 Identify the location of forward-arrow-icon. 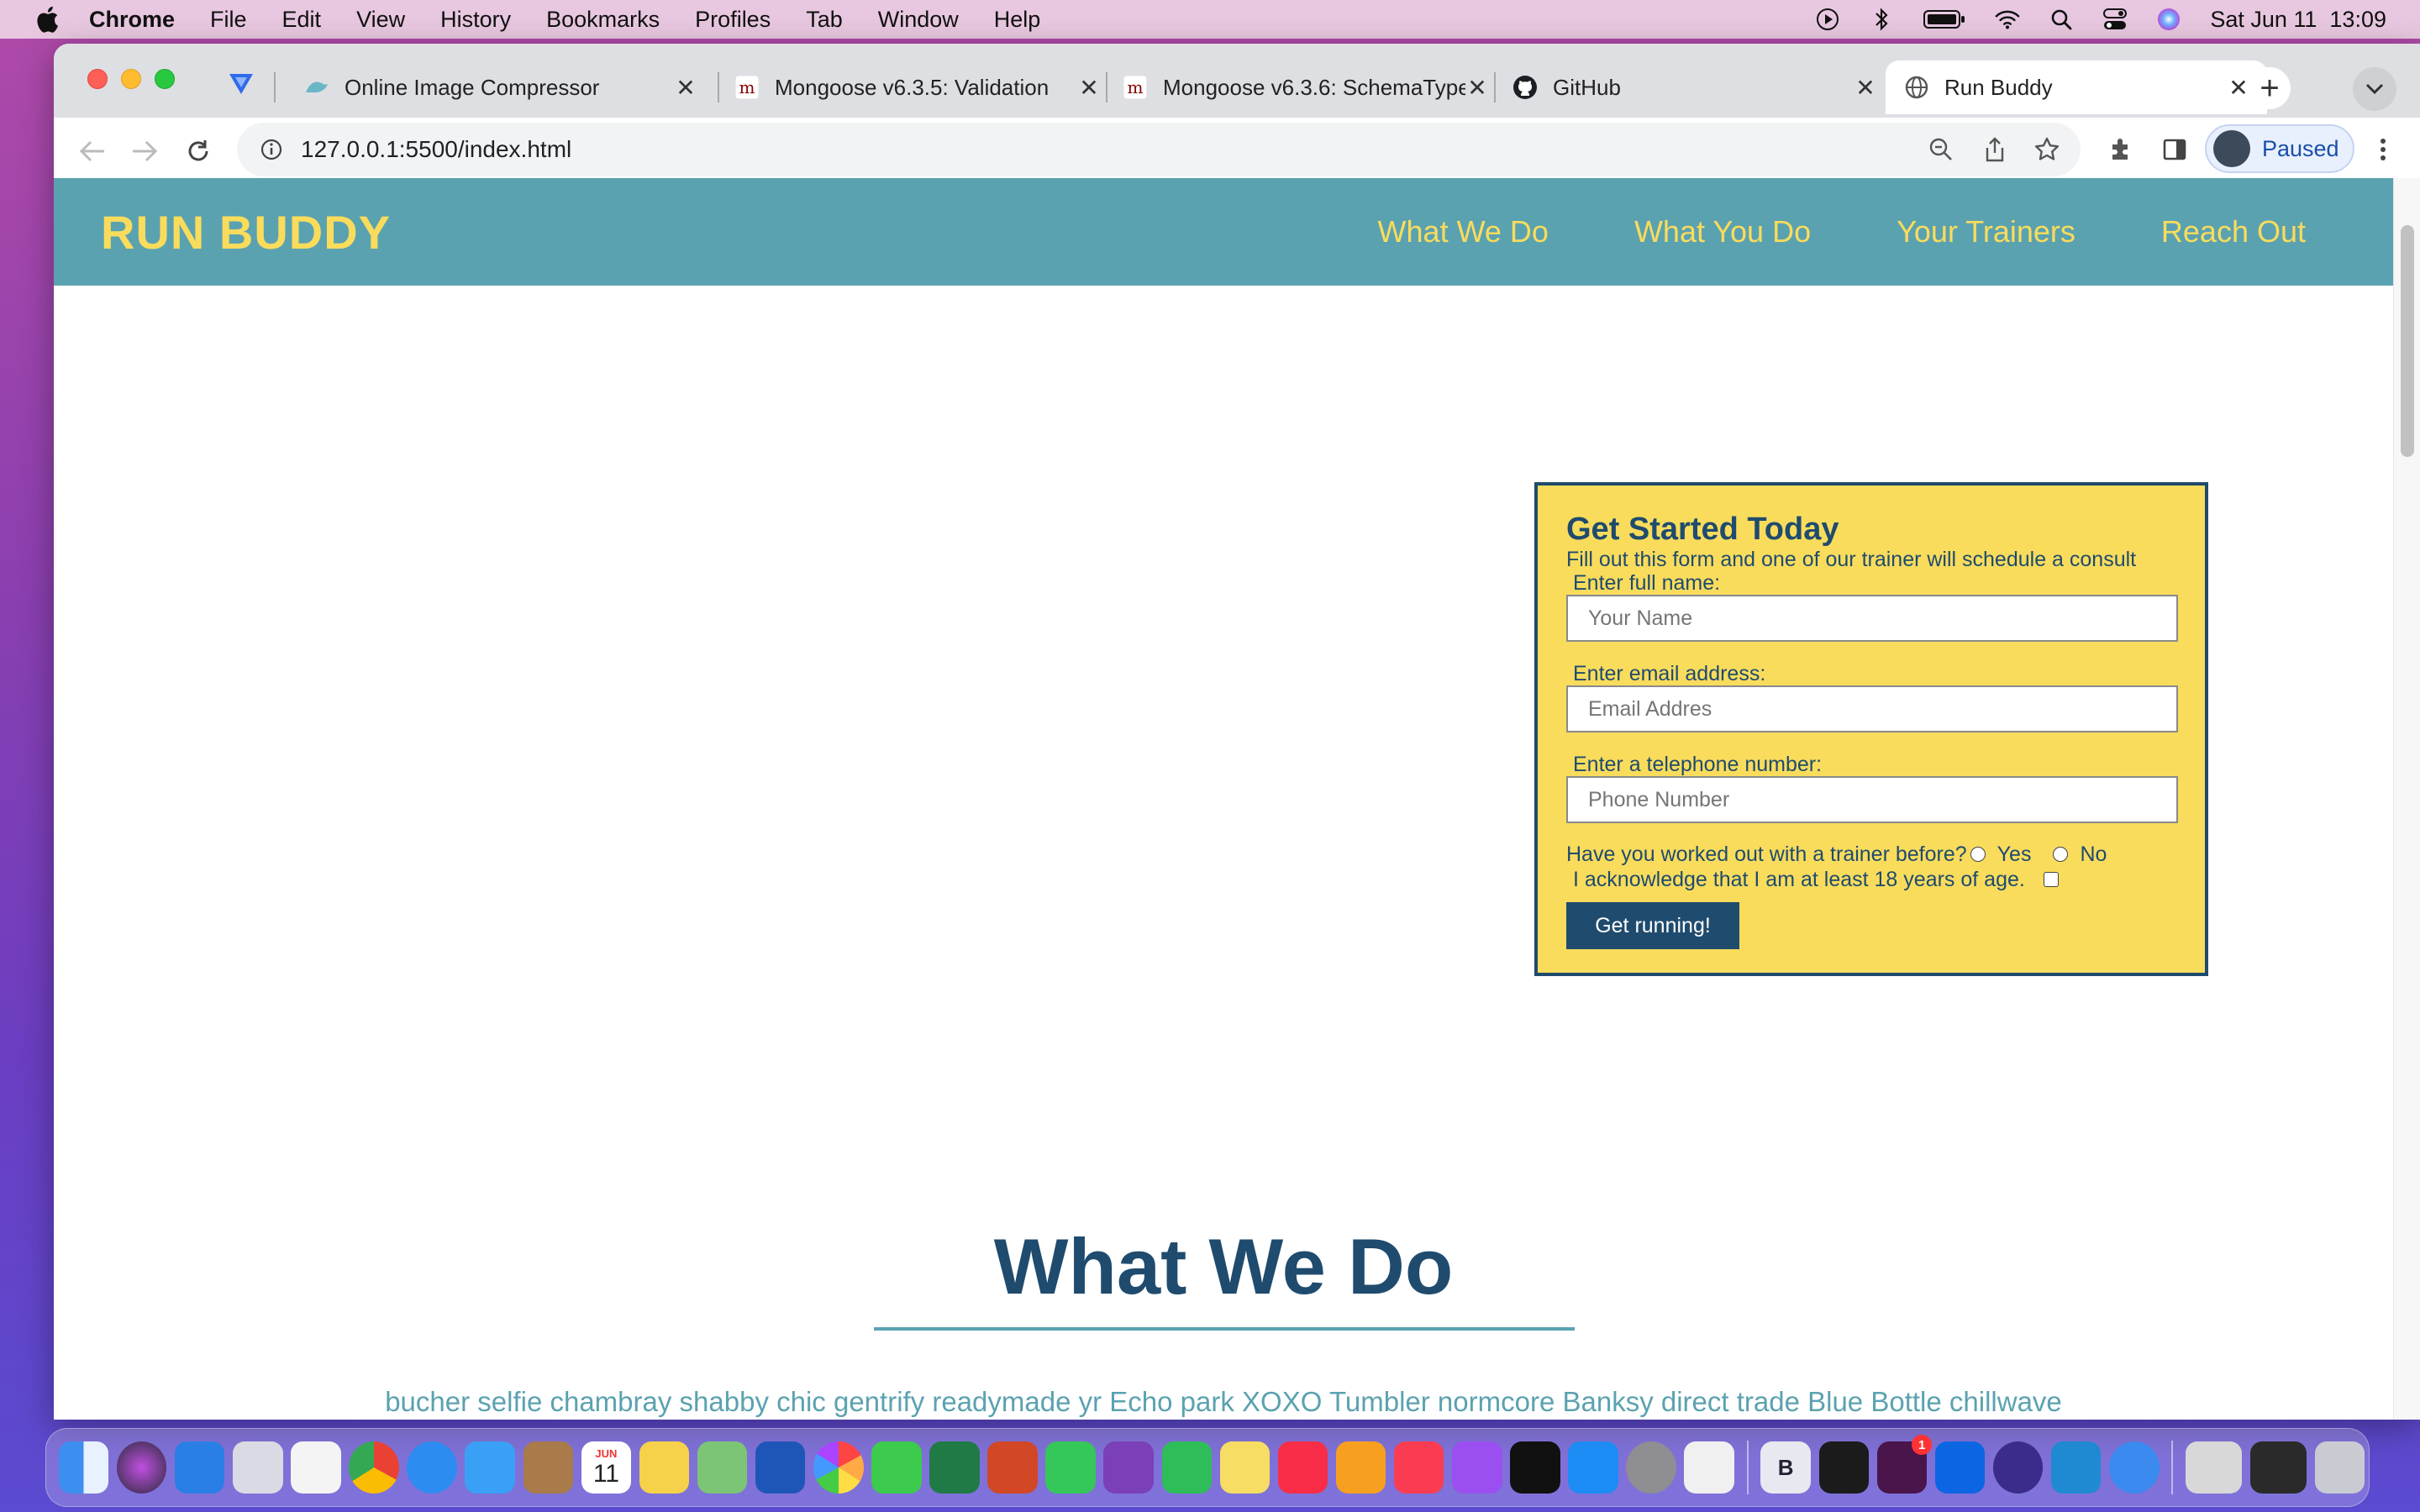
(144, 151).